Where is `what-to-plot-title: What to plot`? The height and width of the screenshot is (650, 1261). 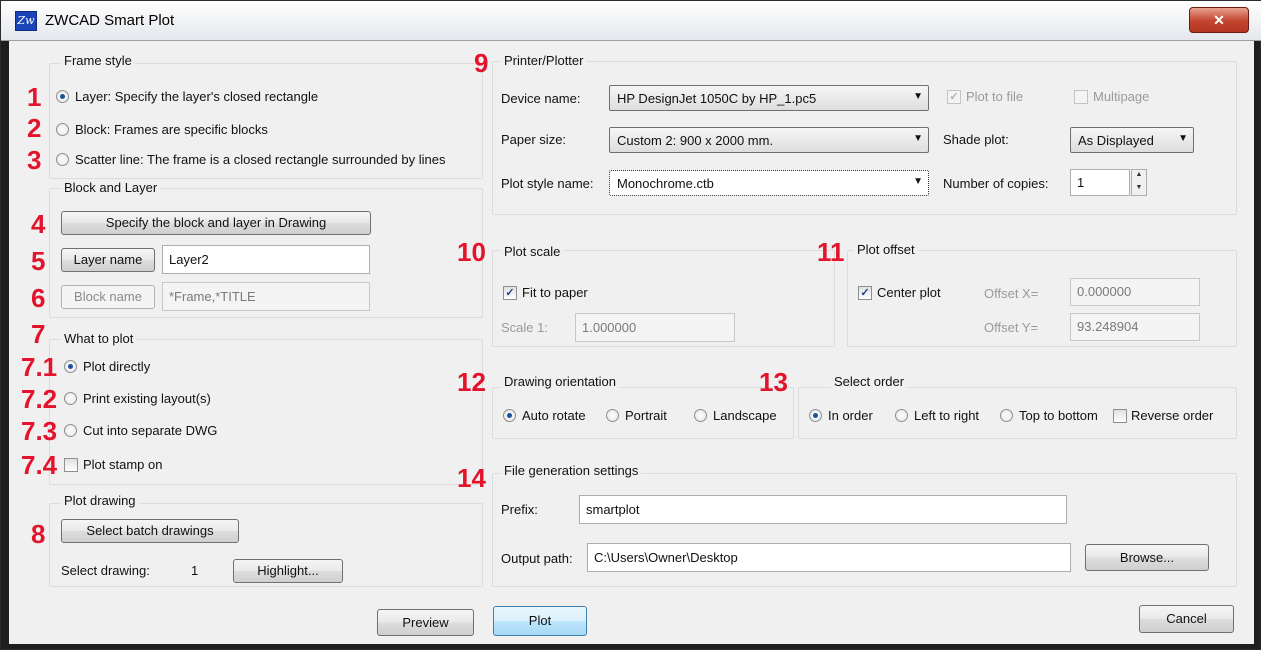 what-to-plot-title: What to plot is located at coordinates (99, 338).